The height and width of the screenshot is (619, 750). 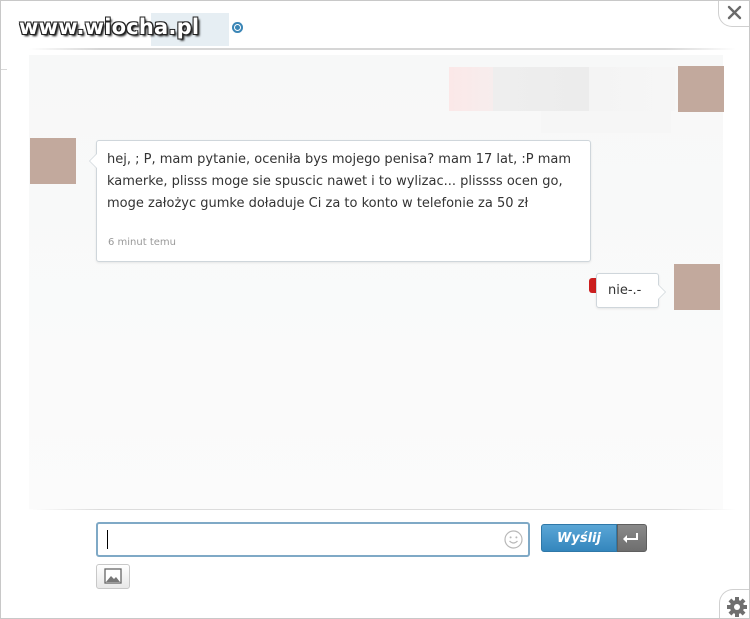 I want to click on message-timestamp: 6 minut temu, so click(x=142, y=242).